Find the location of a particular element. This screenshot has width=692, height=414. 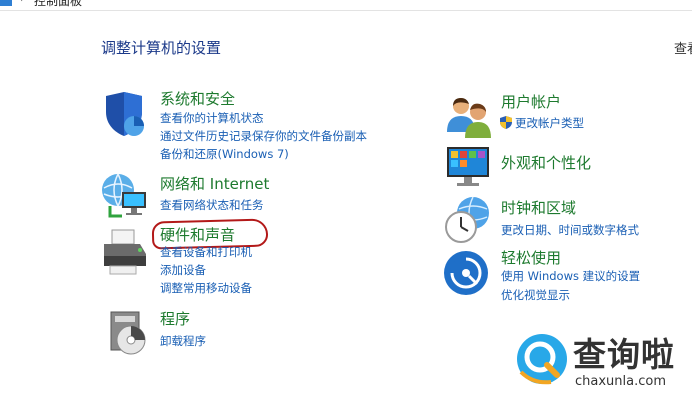

link-view-computer-status: 查看你的计算机状态 is located at coordinates (212, 118).